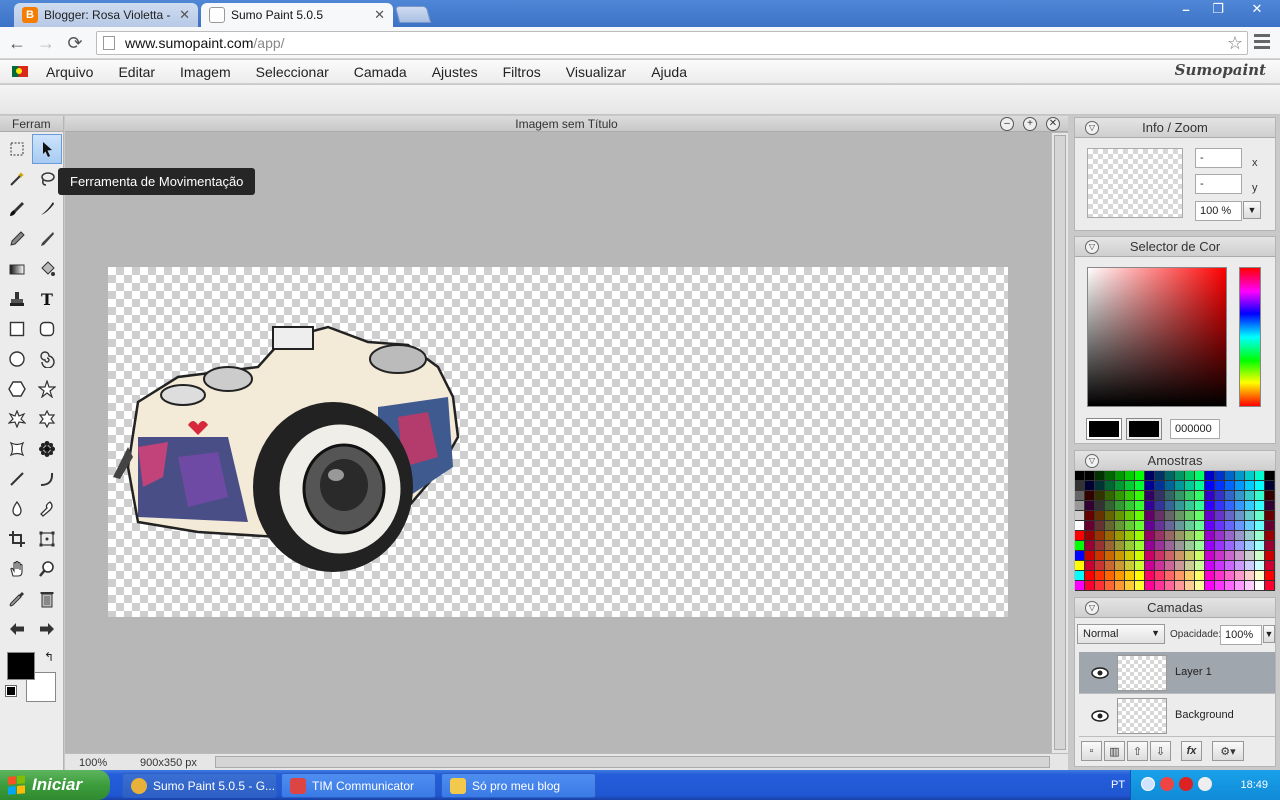 The image size is (1280, 800). What do you see at coordinates (17, 509) in the screenshot?
I see `blur-drop-tool` at bounding box center [17, 509].